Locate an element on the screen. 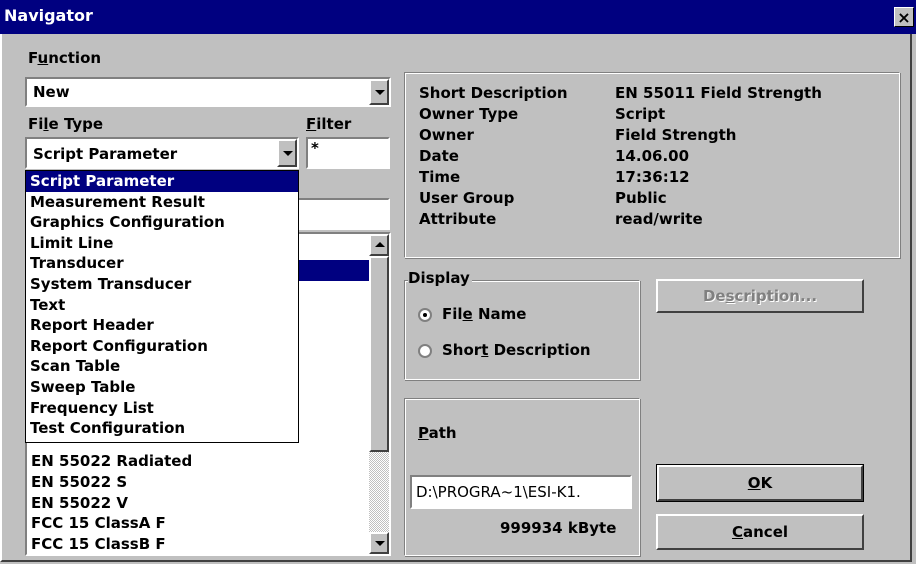 This screenshot has height=564, width=916. dropdown-option: Limit Line is located at coordinates (162, 243).